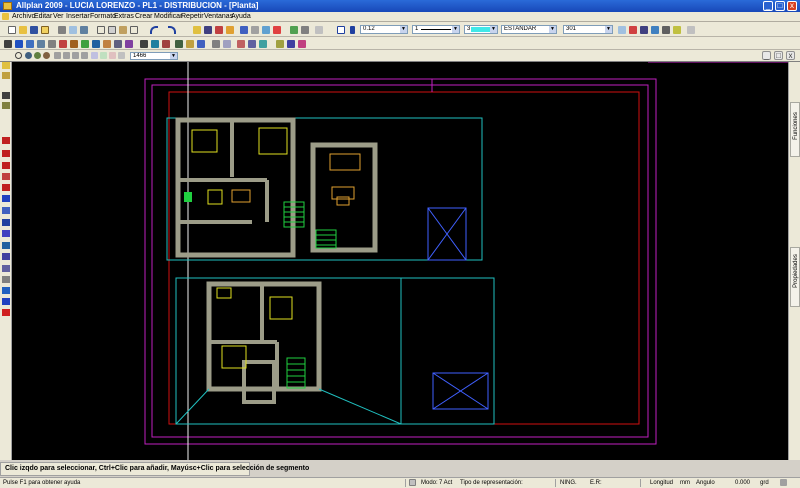 The width and height of the screenshot is (800, 488). Describe the element at coordinates (103, 17) in the screenshot. I see `menu-formato: Formato` at that location.